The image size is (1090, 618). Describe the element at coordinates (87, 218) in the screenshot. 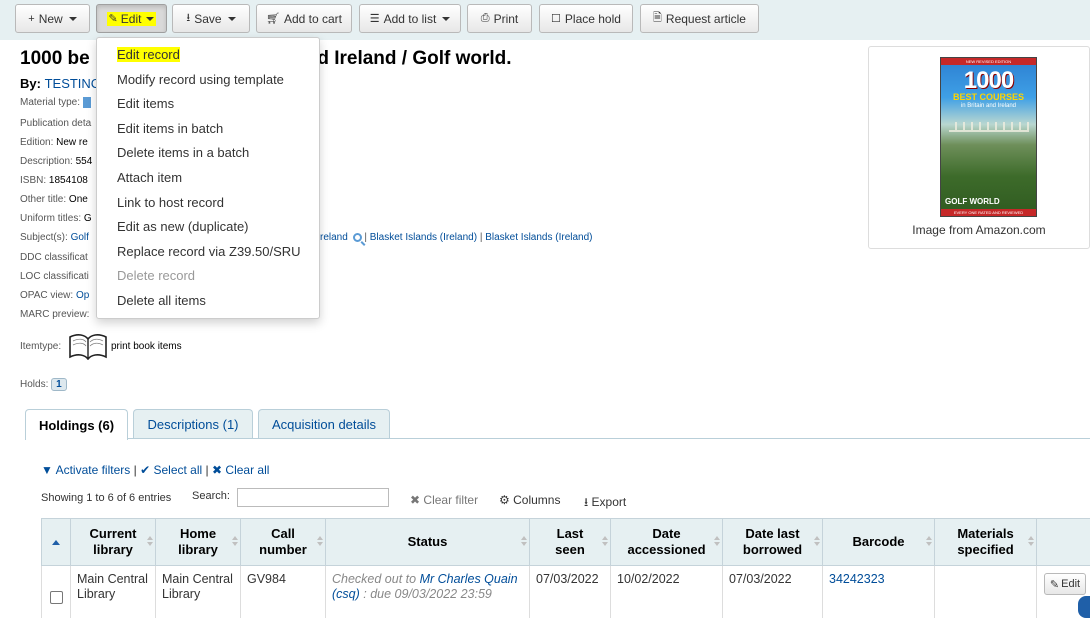

I see `uniform-titles-value: G` at that location.